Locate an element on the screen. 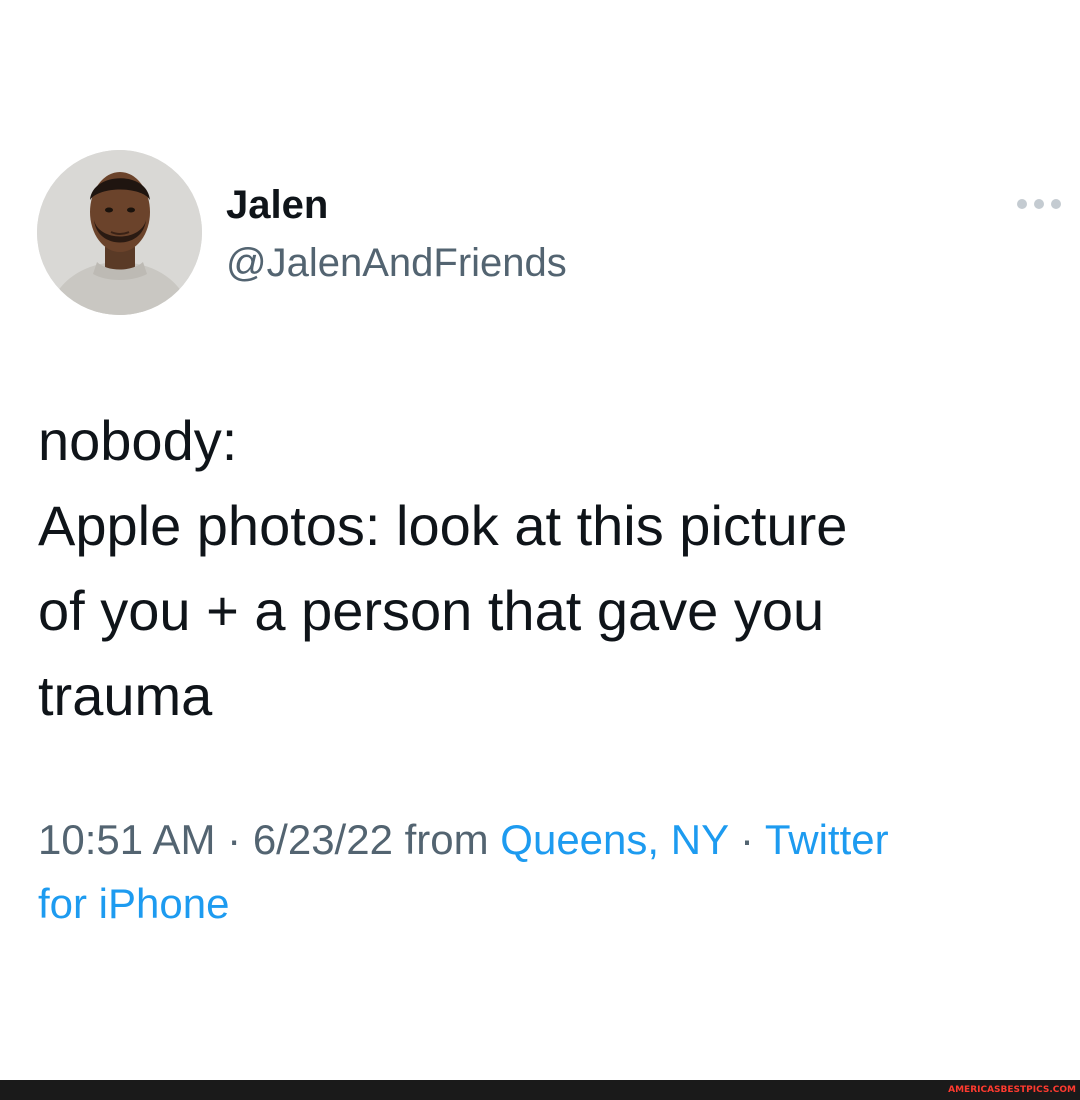 The width and height of the screenshot is (1080, 1100). profile-photo-icon is located at coordinates (119, 232).